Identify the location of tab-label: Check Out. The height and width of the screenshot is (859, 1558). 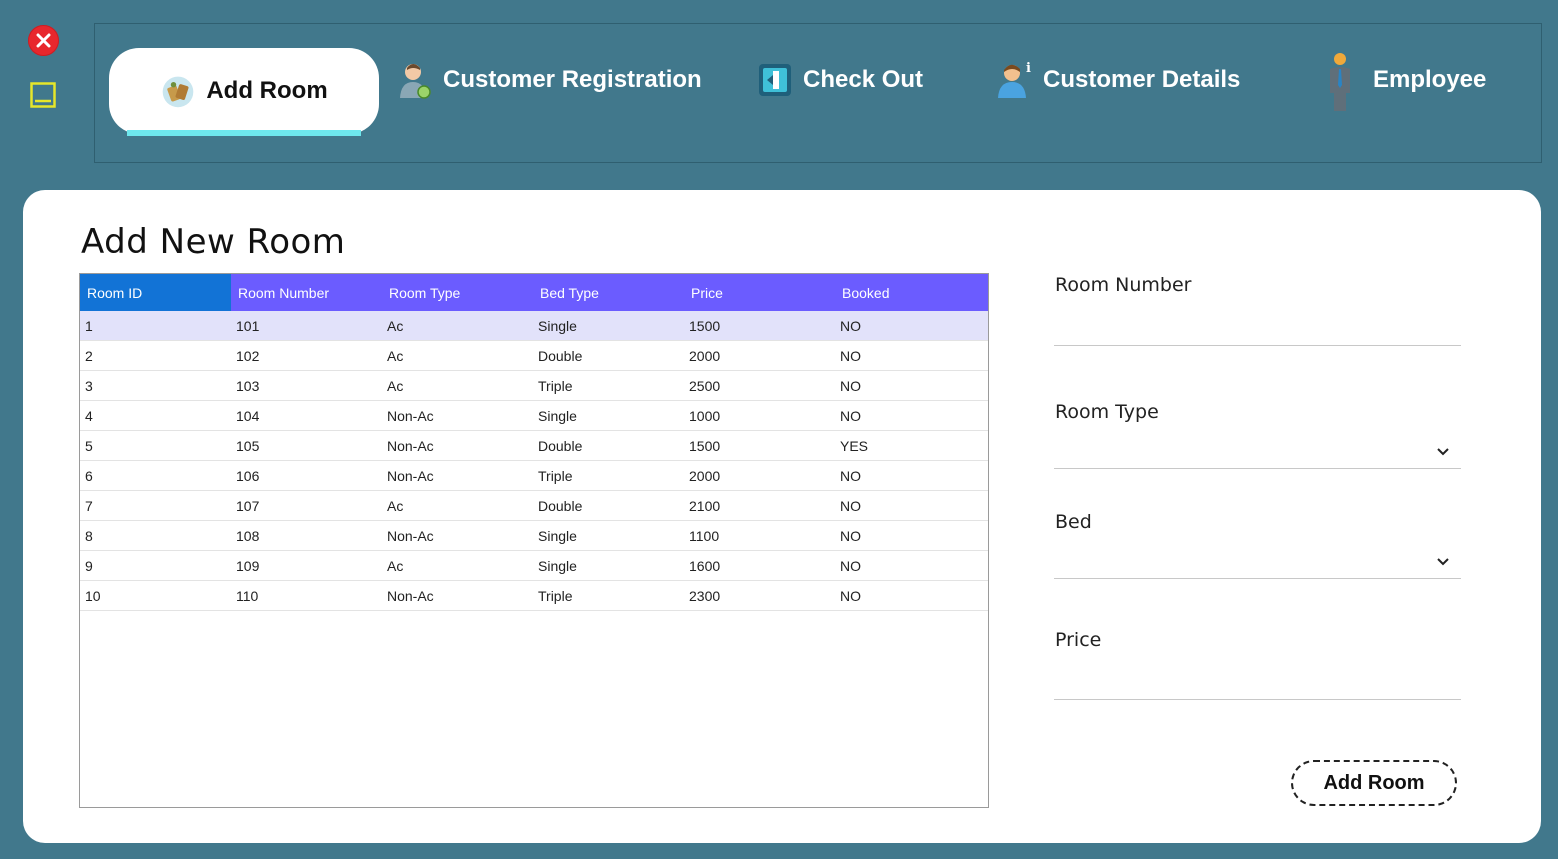
(863, 79).